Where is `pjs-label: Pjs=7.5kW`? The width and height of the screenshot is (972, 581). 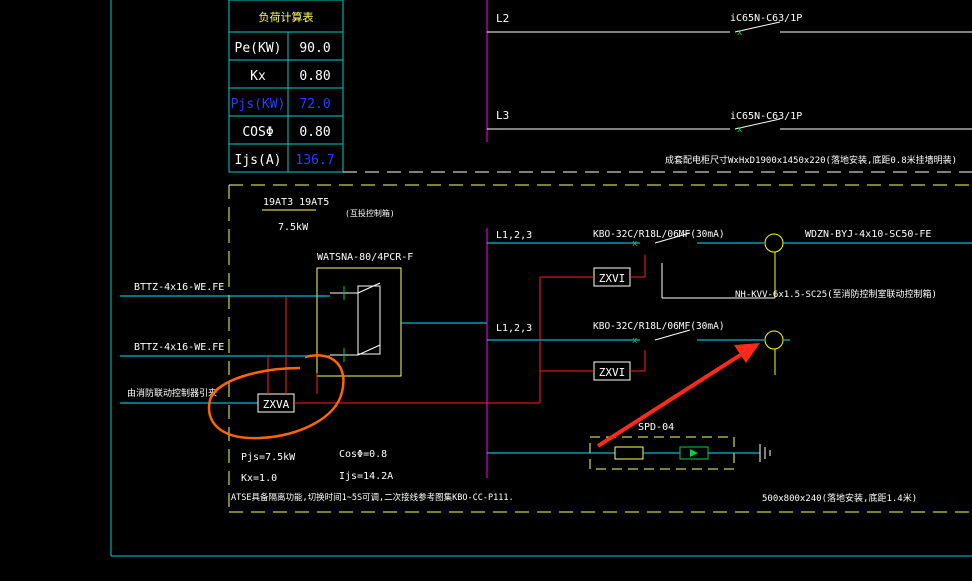 pjs-label: Pjs=7.5kW is located at coordinates (268, 457).